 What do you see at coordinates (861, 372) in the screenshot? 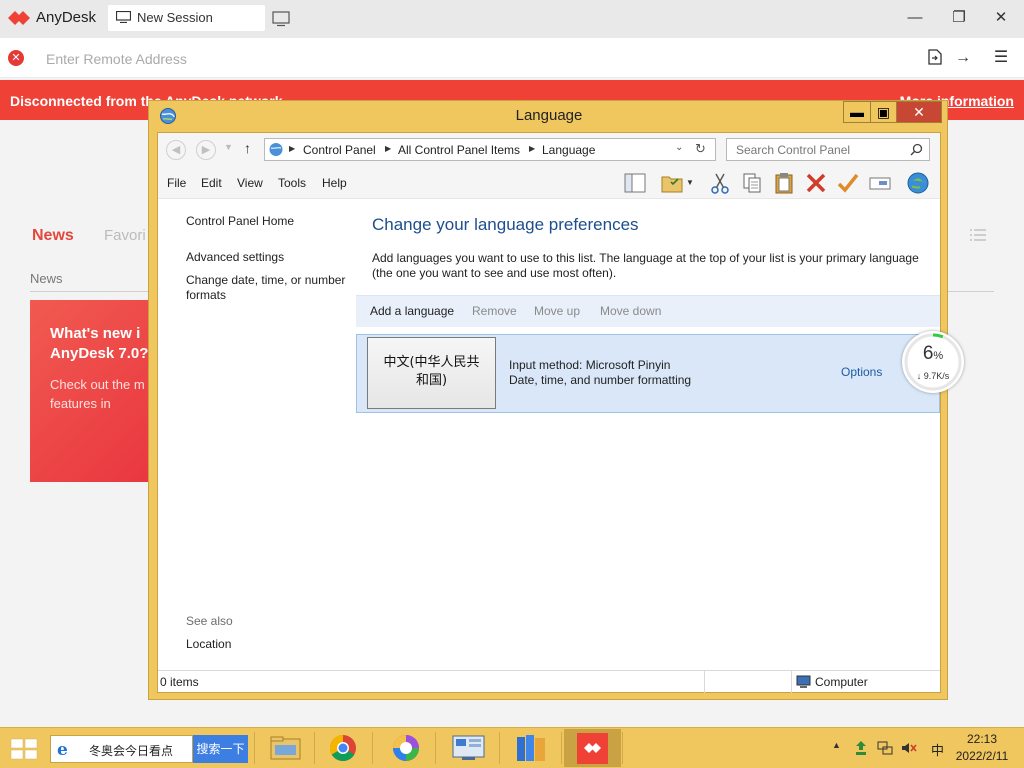
I see `language-options-link: Options` at bounding box center [861, 372].